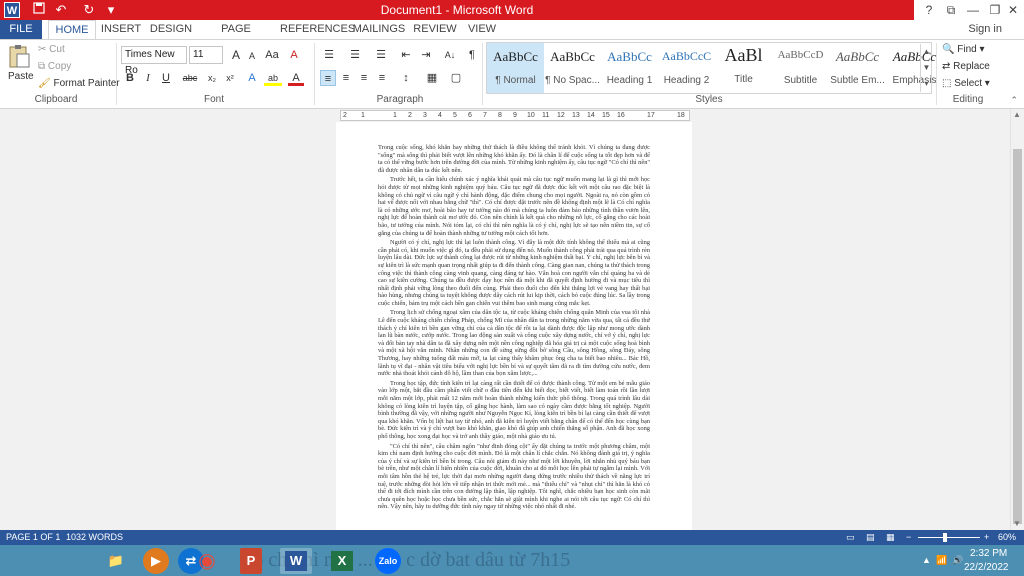  What do you see at coordinates (206, 55) in the screenshot?
I see `font-size-box: 11` at bounding box center [206, 55].